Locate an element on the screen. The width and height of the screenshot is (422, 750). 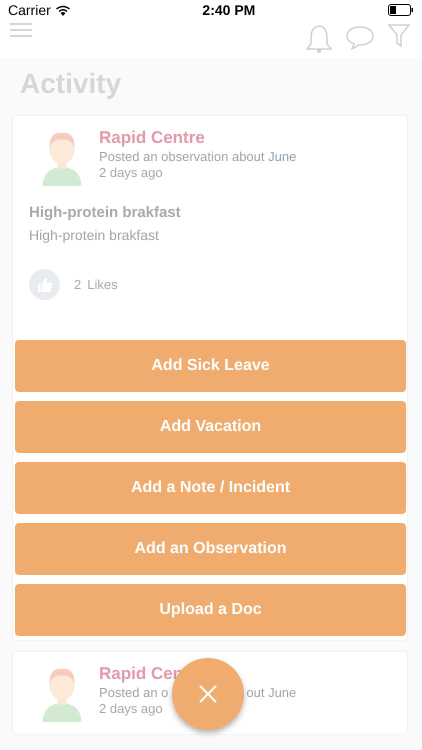
close-icon is located at coordinates (208, 694).